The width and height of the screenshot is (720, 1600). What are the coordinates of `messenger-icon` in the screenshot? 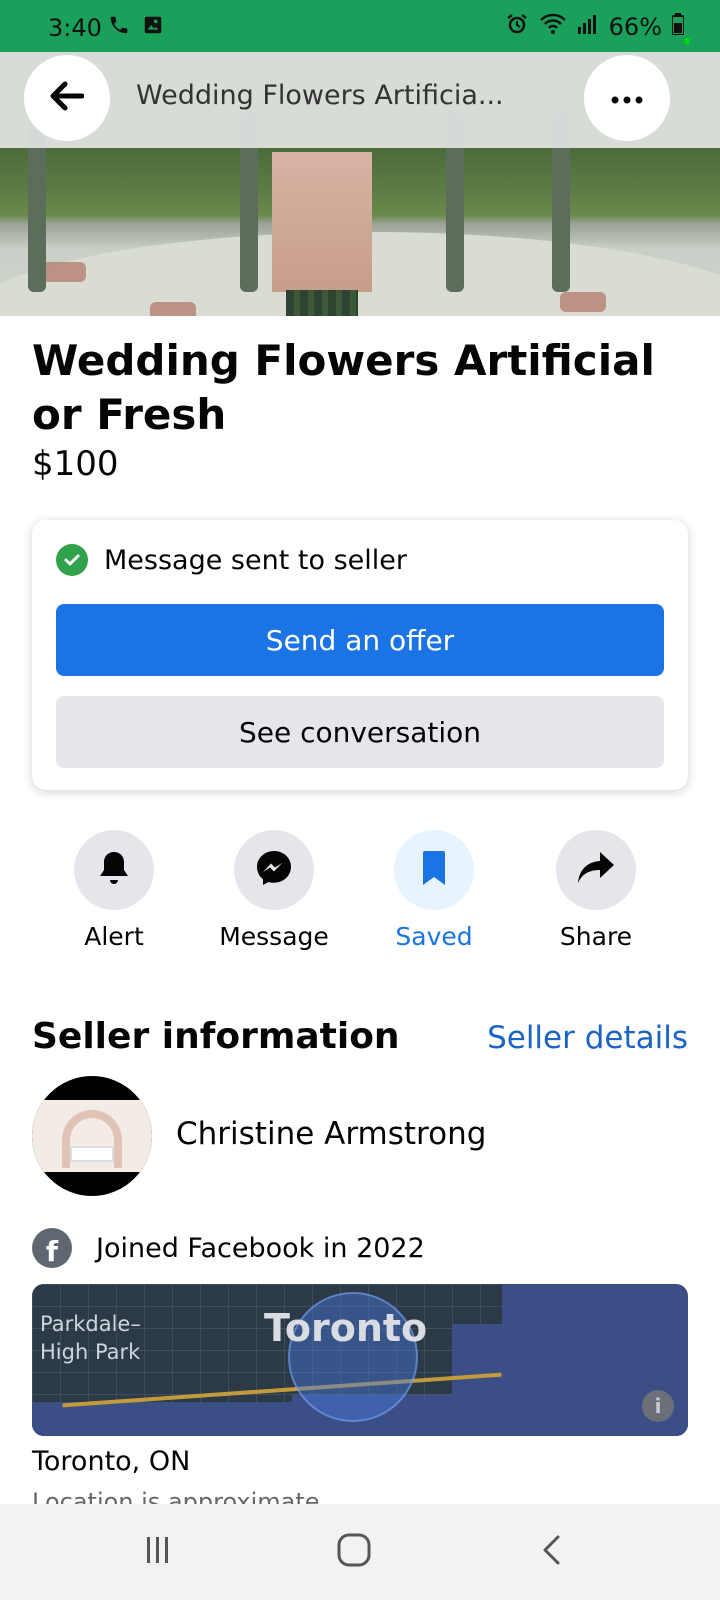 It's located at (274, 870).